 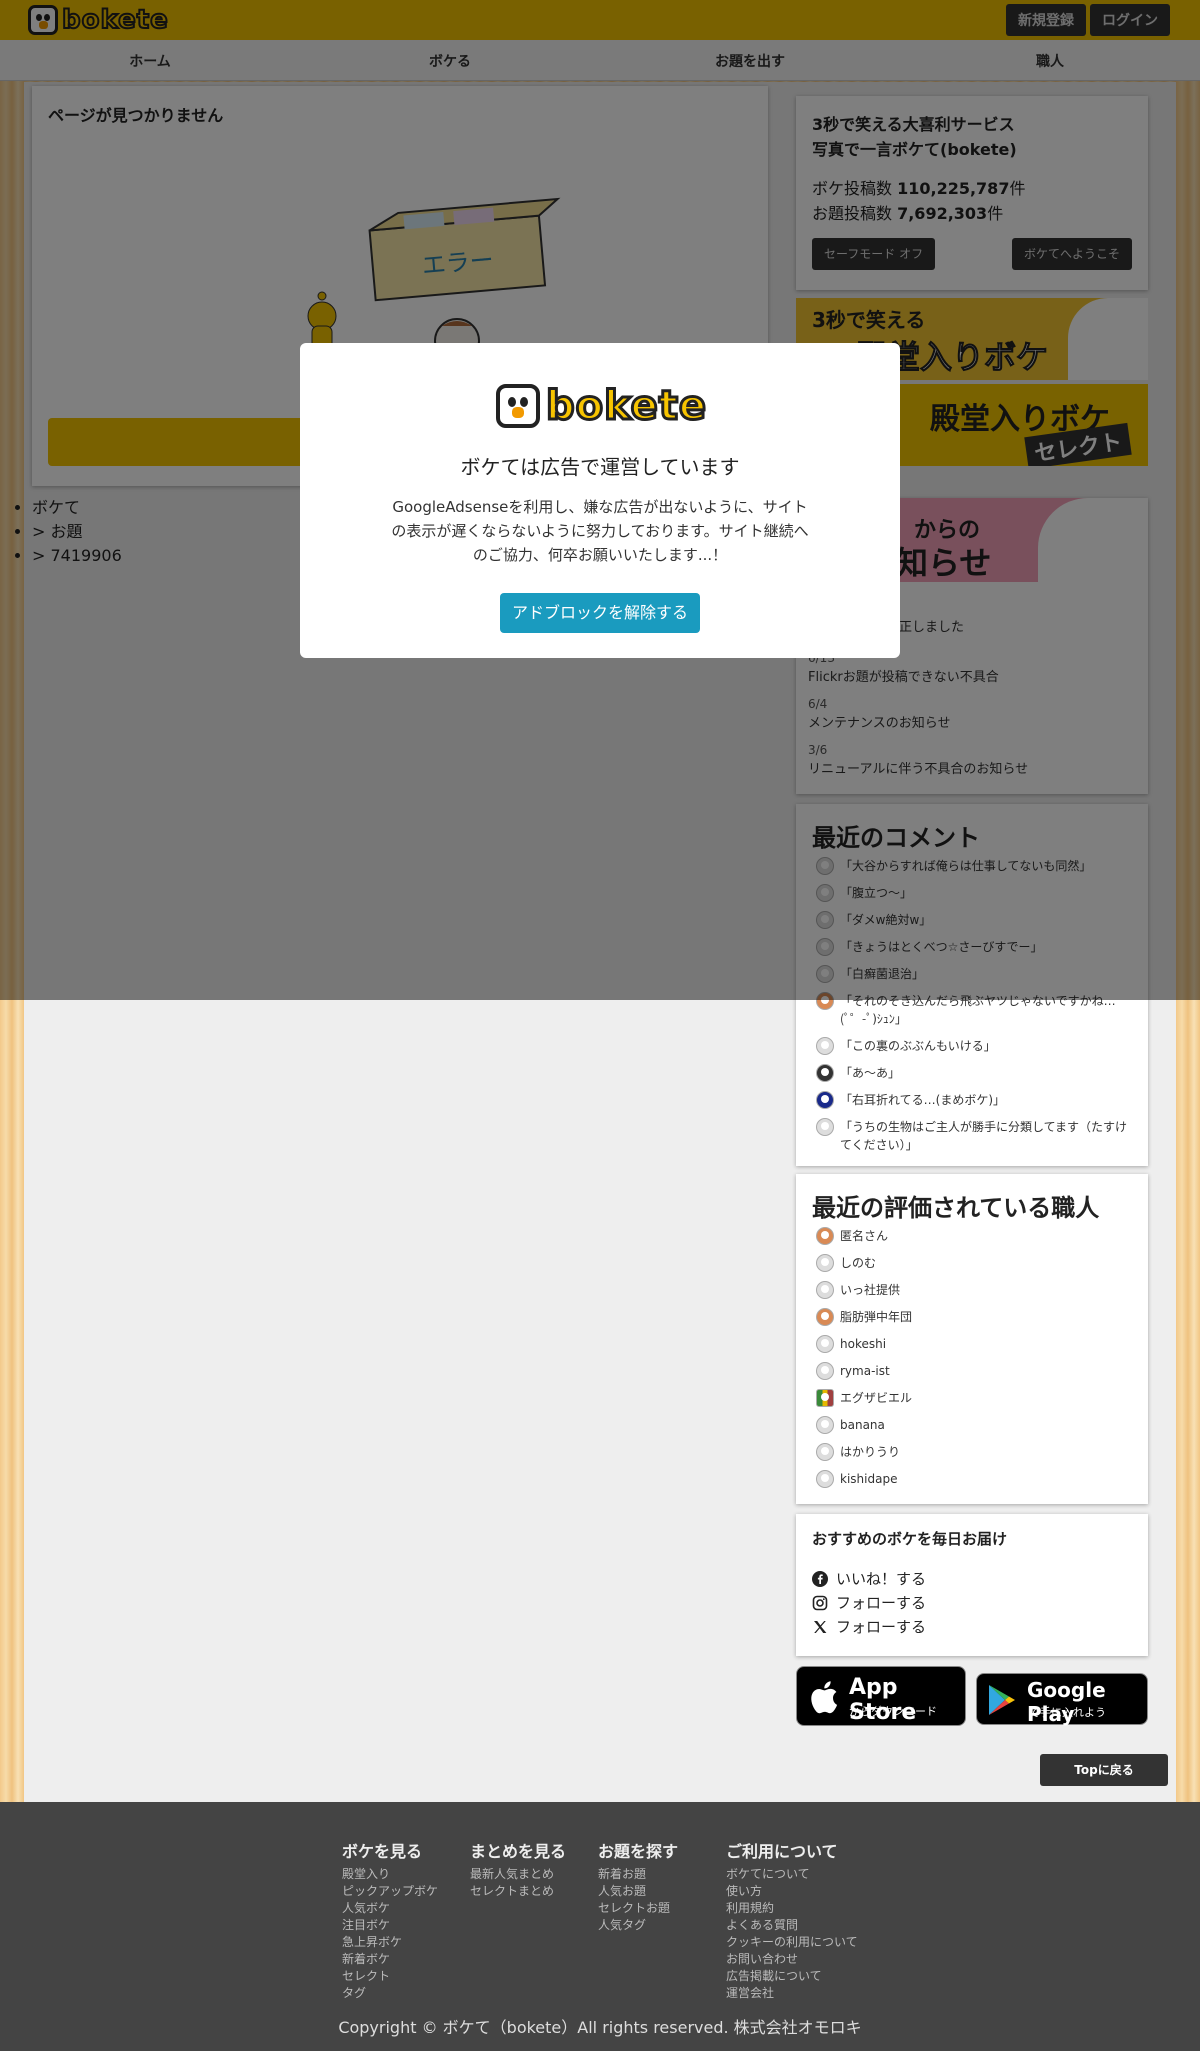 What do you see at coordinates (390, 1874) in the screenshot?
I see `footer-link: 殿堂入り` at bounding box center [390, 1874].